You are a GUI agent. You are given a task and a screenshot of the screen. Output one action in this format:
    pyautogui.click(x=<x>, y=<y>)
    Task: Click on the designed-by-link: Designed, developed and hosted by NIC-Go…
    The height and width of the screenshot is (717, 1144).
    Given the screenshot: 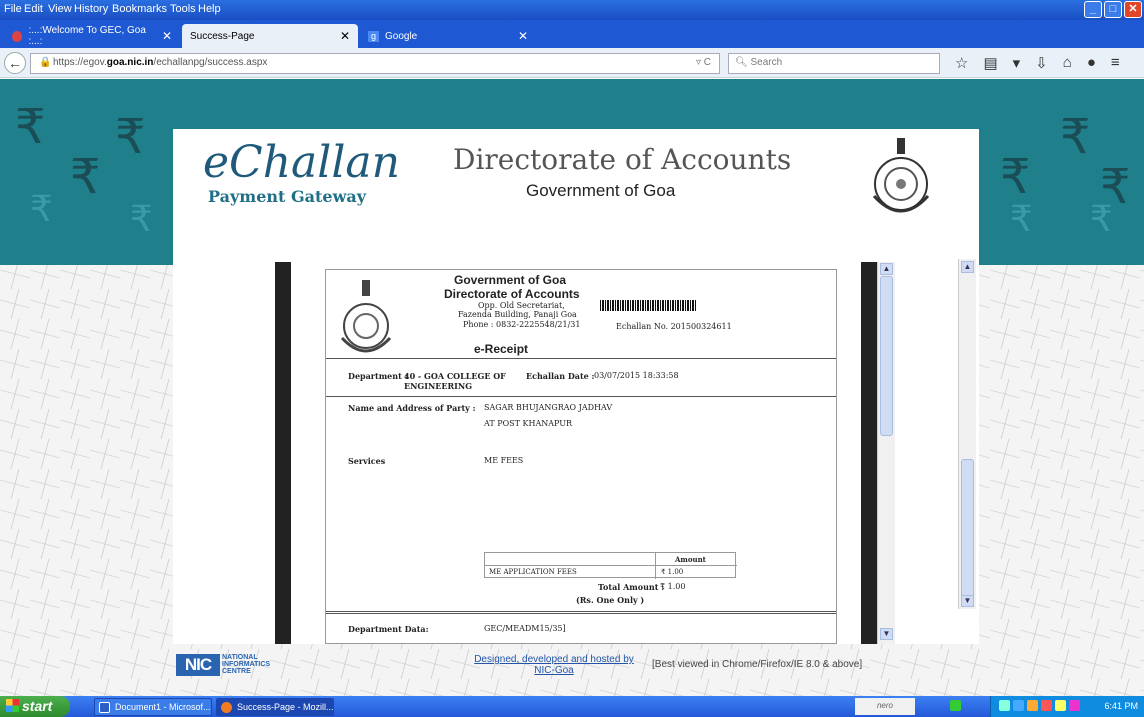 What is the action you would take?
    pyautogui.click(x=554, y=665)
    